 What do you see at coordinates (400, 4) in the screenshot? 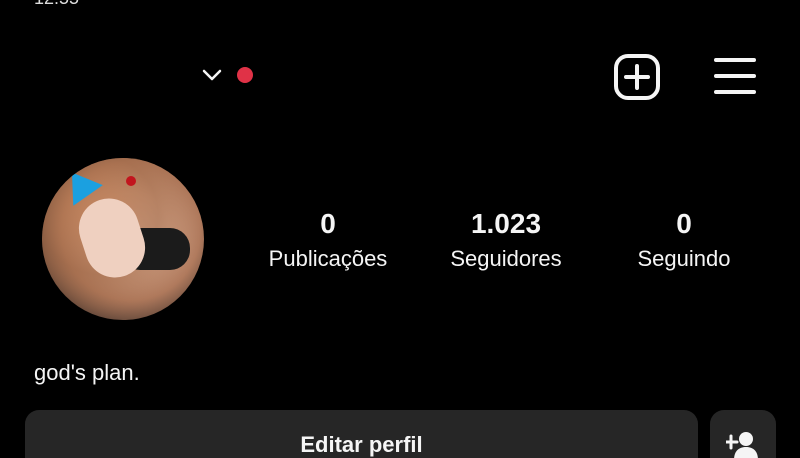
I see `status-bar: 12:55` at bounding box center [400, 4].